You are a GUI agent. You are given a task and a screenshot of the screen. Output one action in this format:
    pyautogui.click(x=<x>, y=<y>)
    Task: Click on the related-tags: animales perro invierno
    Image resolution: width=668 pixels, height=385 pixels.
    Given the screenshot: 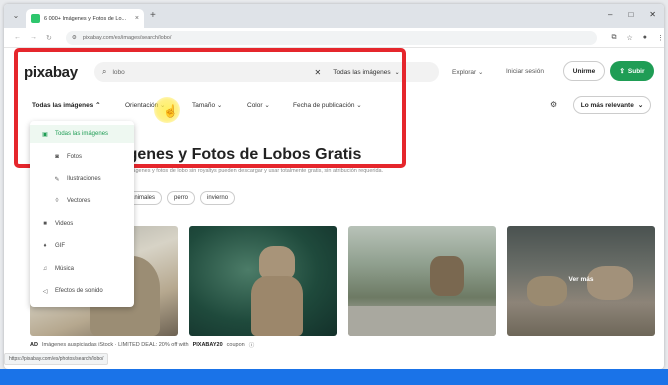 What is the action you would take?
    pyautogui.click(x=180, y=198)
    